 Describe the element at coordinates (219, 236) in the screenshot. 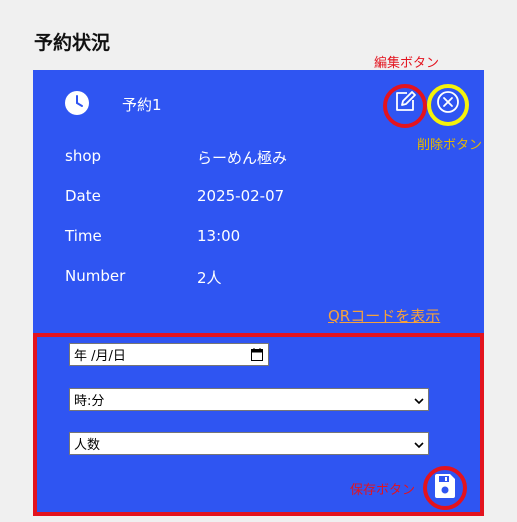

I see `time-value: 13:00` at that location.